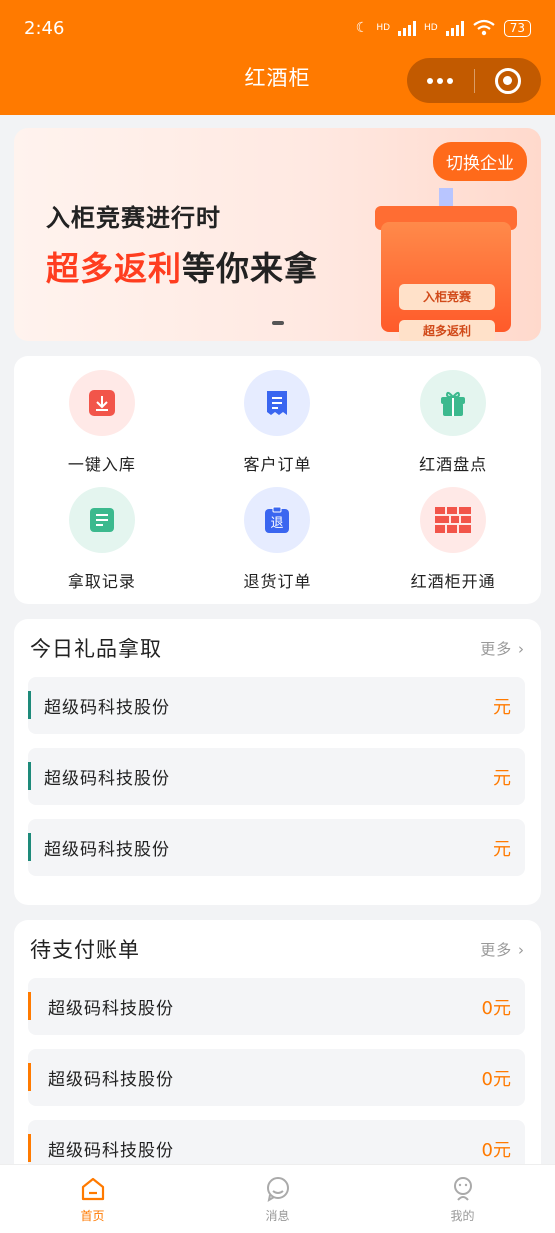 This screenshot has height=1233, width=555. I want to click on section-title: 待支付账单, so click(85, 950).